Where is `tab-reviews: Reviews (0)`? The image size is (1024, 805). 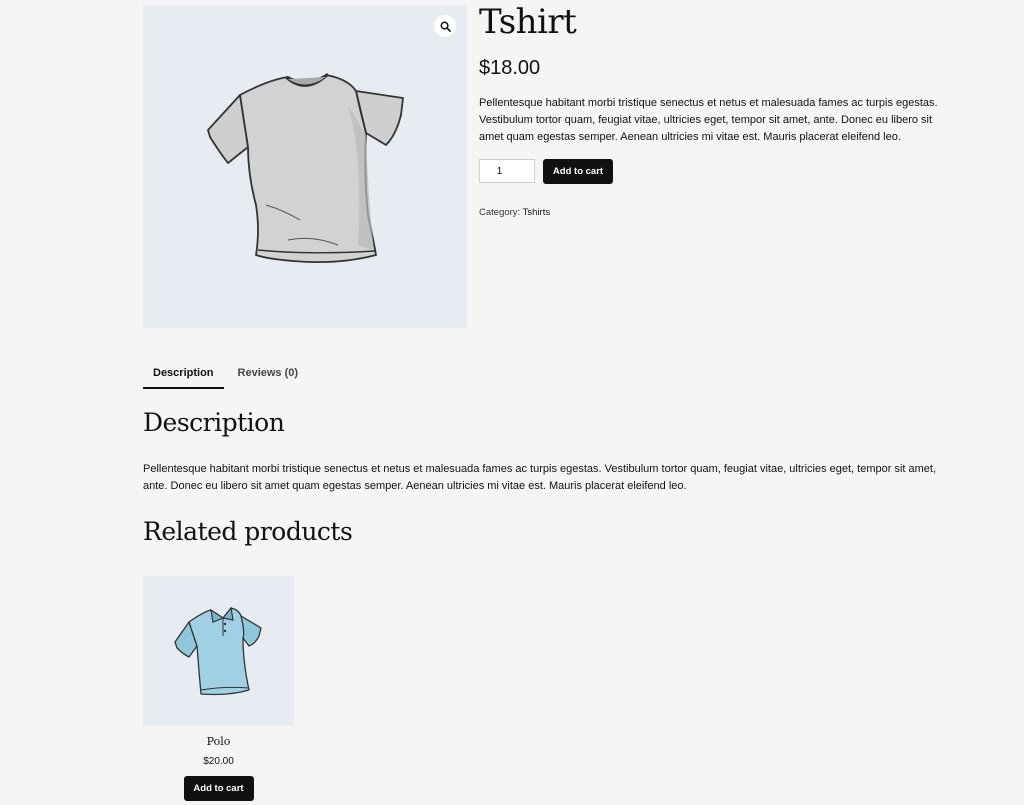
tab-reviews: Reviews (0) is located at coordinates (268, 375).